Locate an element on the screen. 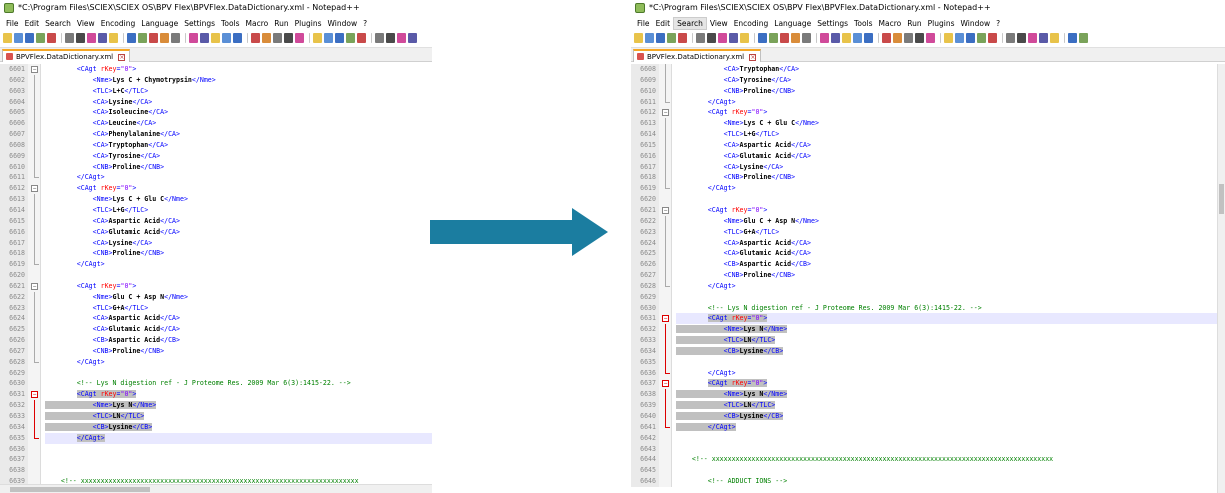 The image size is (1225, 493). code-line: 6640 <CB>Lysine</CB> is located at coordinates (928, 416).